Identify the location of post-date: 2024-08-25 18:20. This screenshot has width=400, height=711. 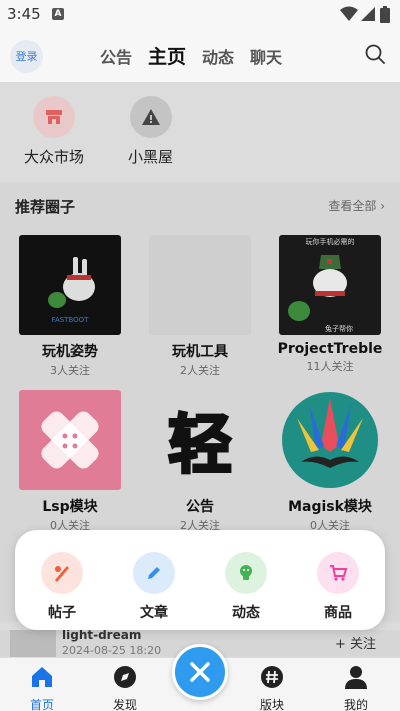
(112, 650).